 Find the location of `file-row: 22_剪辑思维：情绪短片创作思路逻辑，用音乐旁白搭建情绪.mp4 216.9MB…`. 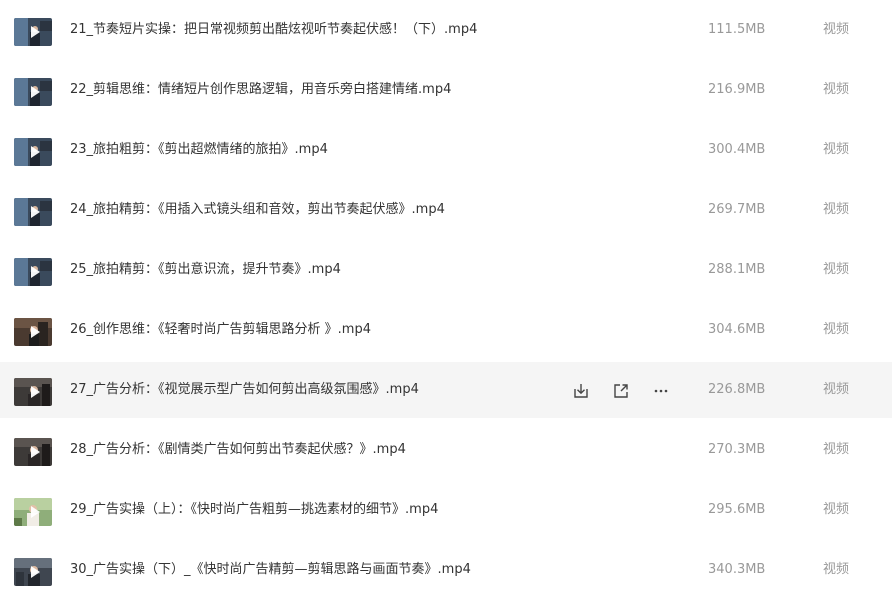

file-row: 22_剪辑思维：情绪短片创作思路逻辑，用音乐旁白搭建情绪.mp4 216.9MB… is located at coordinates (446, 90).